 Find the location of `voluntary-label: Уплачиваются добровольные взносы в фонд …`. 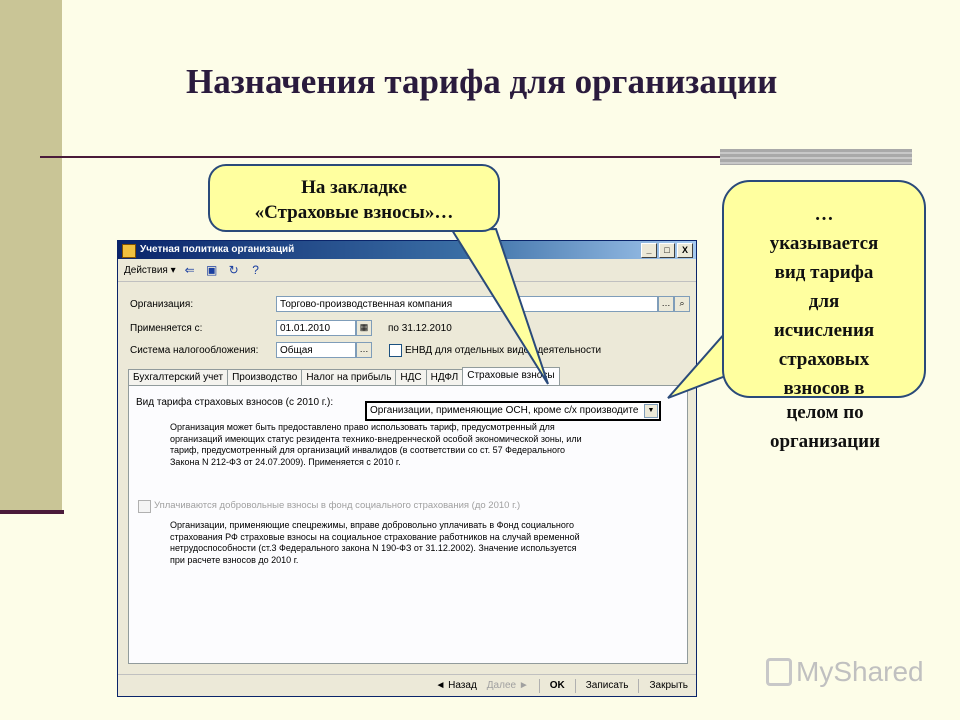

voluntary-label: Уплачиваются добровольные взносы в фонд … is located at coordinates (337, 505).